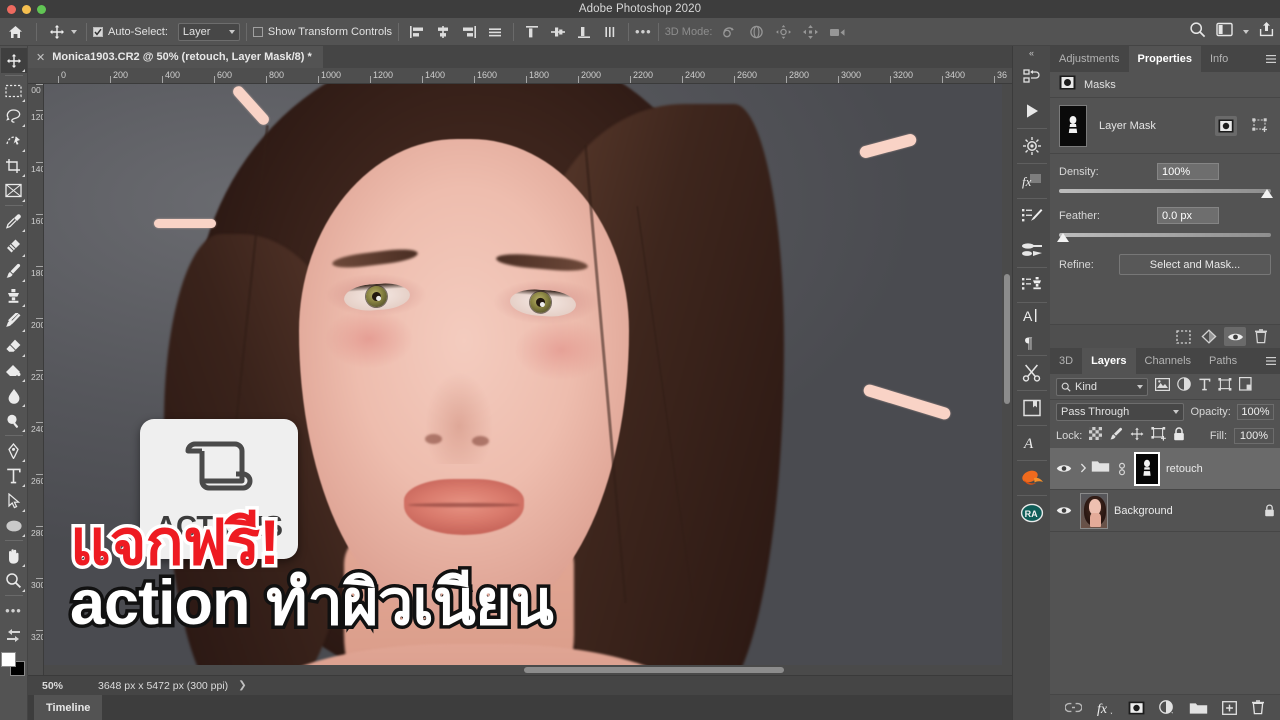 This screenshot has height=720, width=1280. I want to click on tab-timeline: Timeline, so click(68, 707).